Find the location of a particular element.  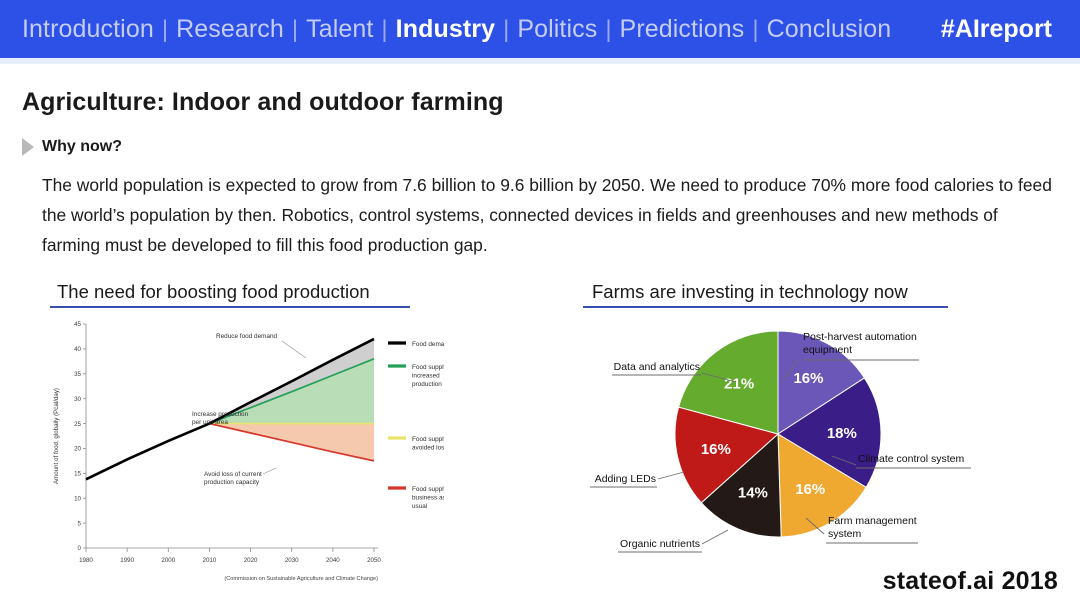

left-chart-caption: The need for boosting food production is located at coordinates (213, 291).